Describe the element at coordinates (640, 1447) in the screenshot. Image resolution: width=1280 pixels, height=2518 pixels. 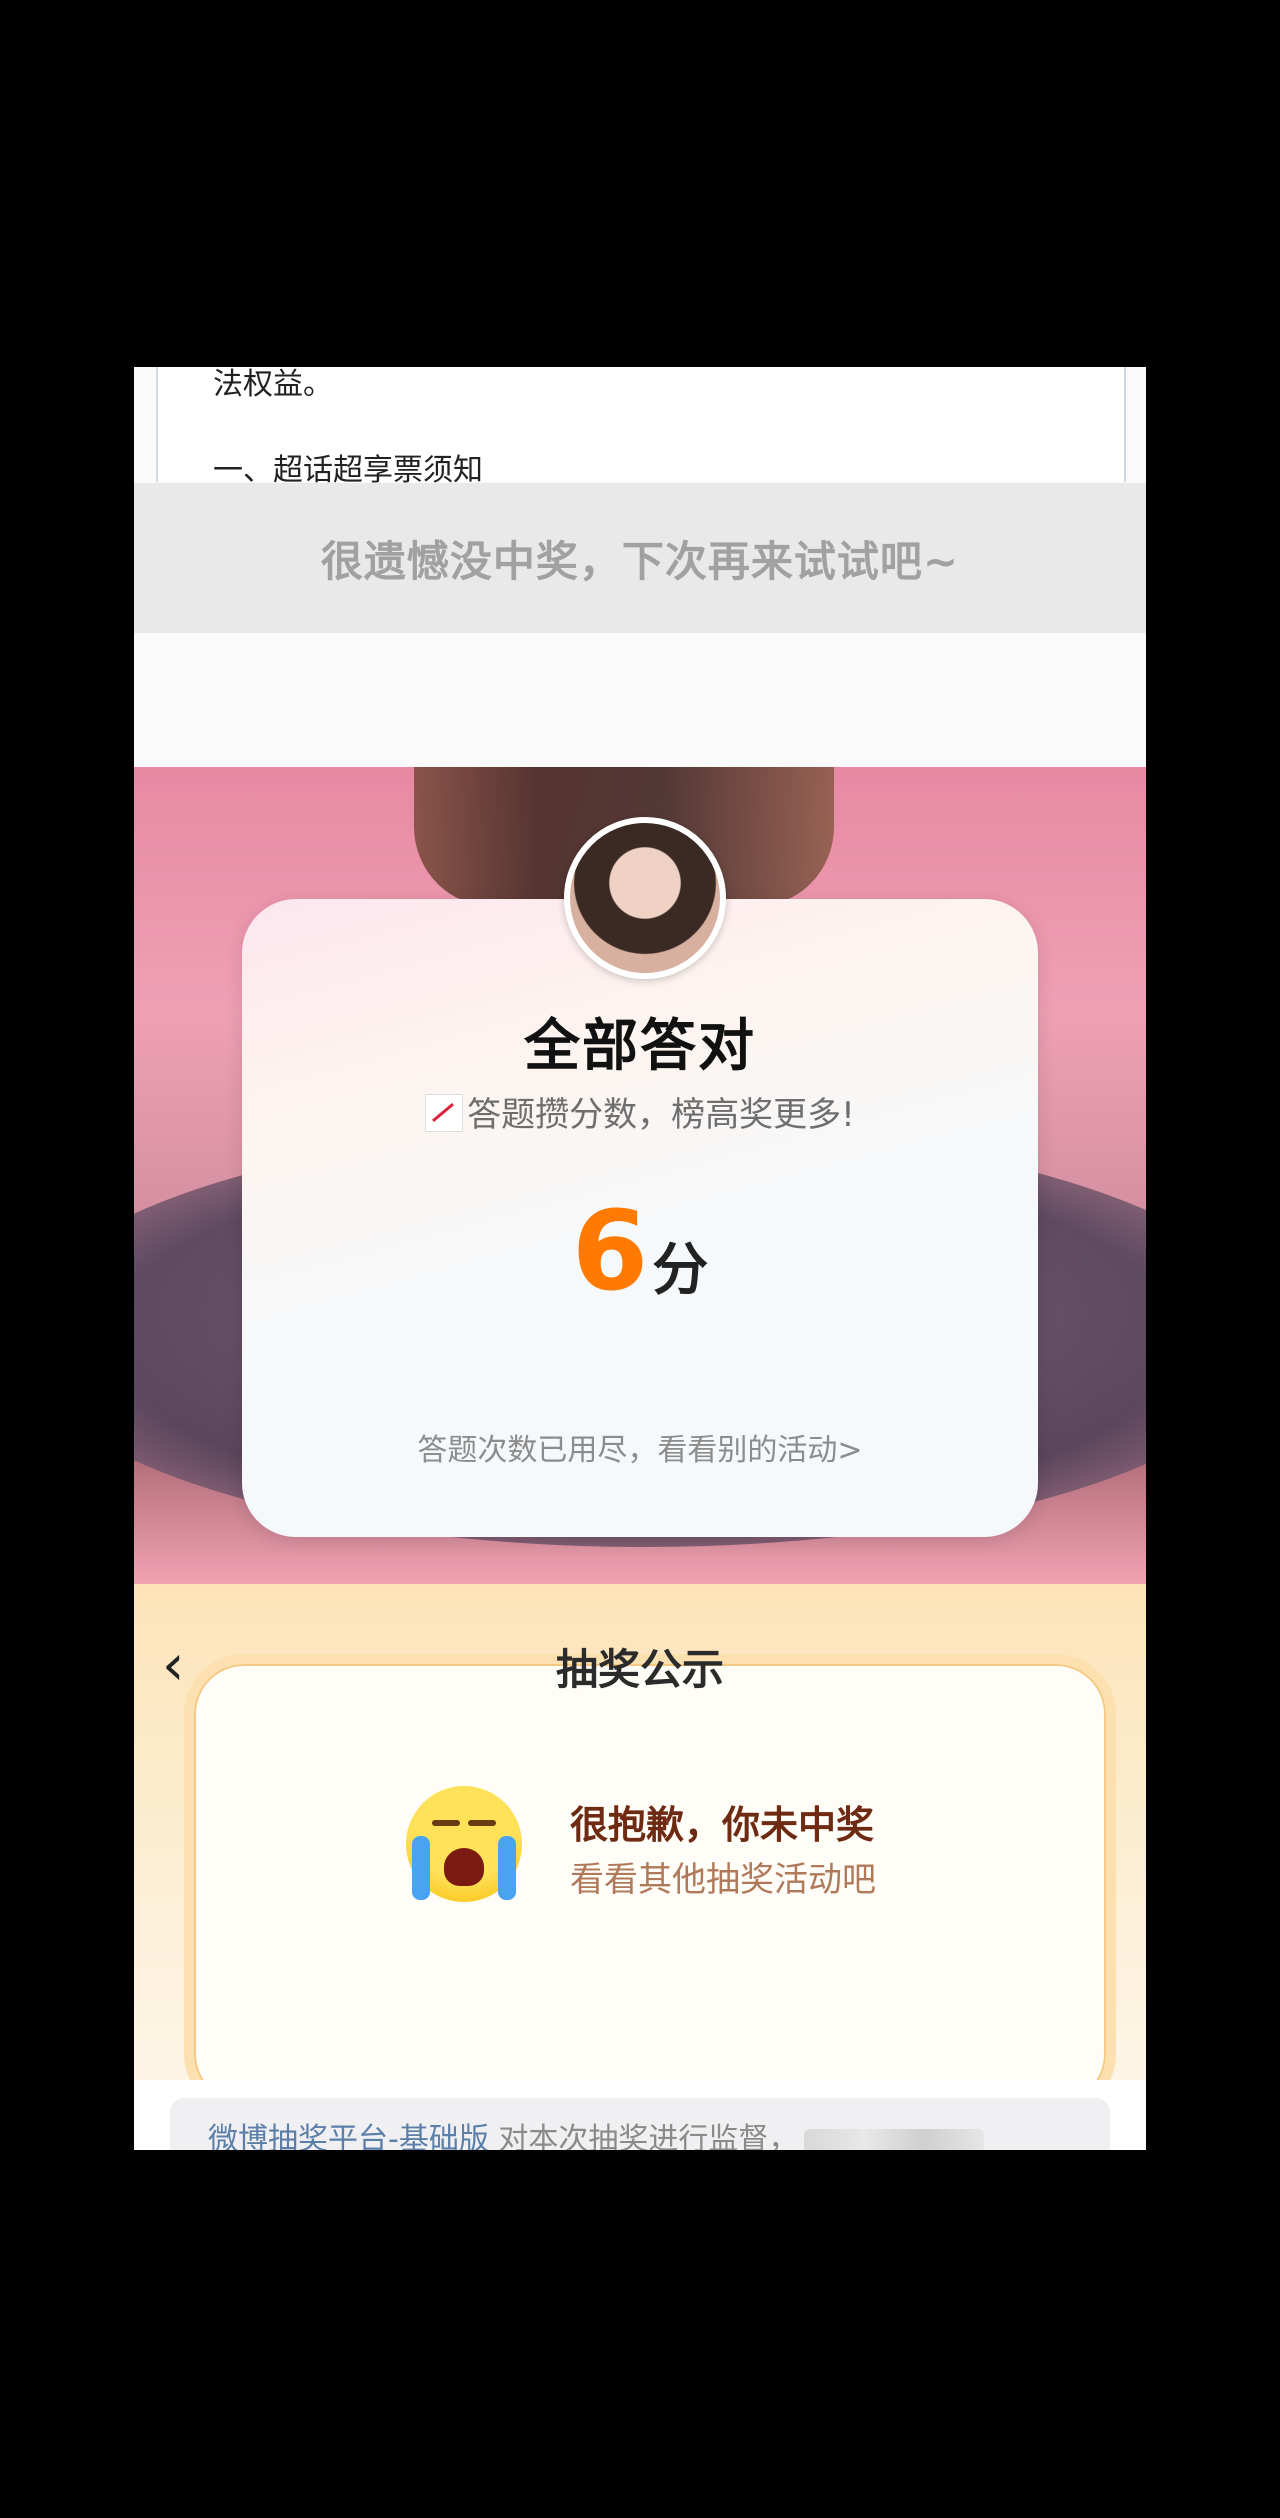
I see `other-activities-link: 答题次数已用尽，看看别的活动>` at that location.